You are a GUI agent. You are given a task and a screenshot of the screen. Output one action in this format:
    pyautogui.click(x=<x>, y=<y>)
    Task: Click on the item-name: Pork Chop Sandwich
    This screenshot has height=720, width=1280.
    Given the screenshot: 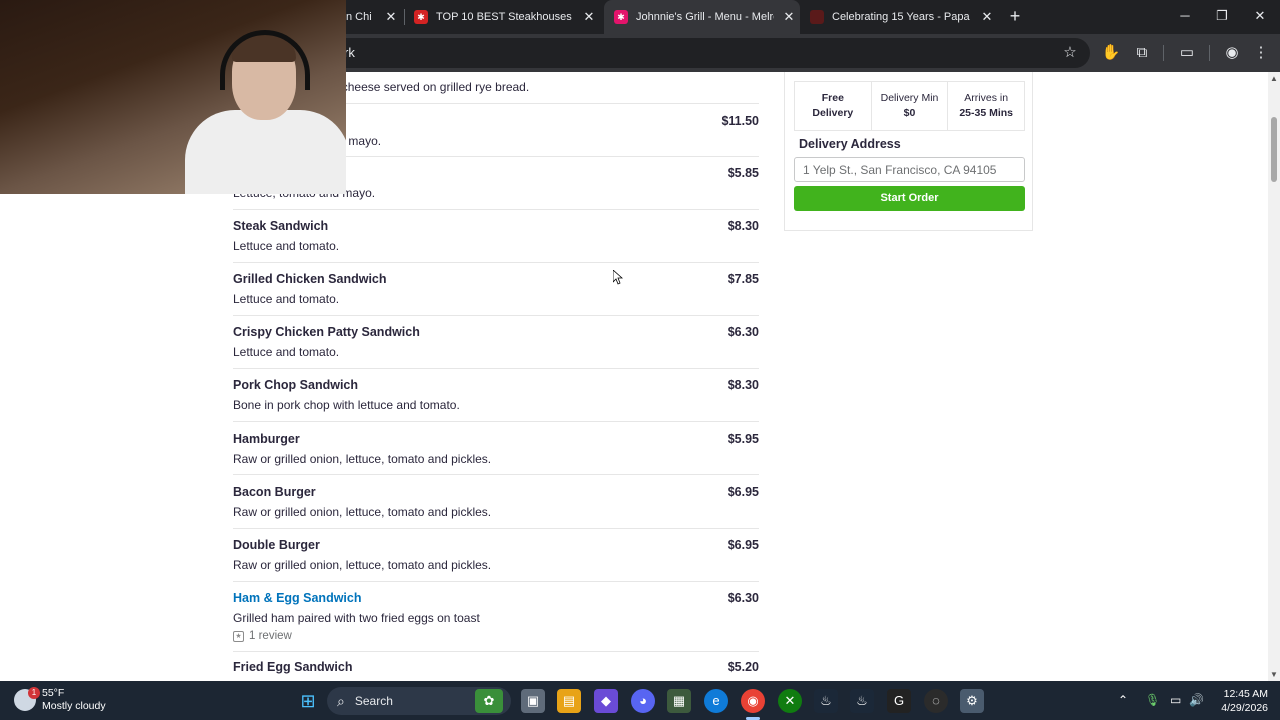 What is the action you would take?
    pyautogui.click(x=295, y=385)
    